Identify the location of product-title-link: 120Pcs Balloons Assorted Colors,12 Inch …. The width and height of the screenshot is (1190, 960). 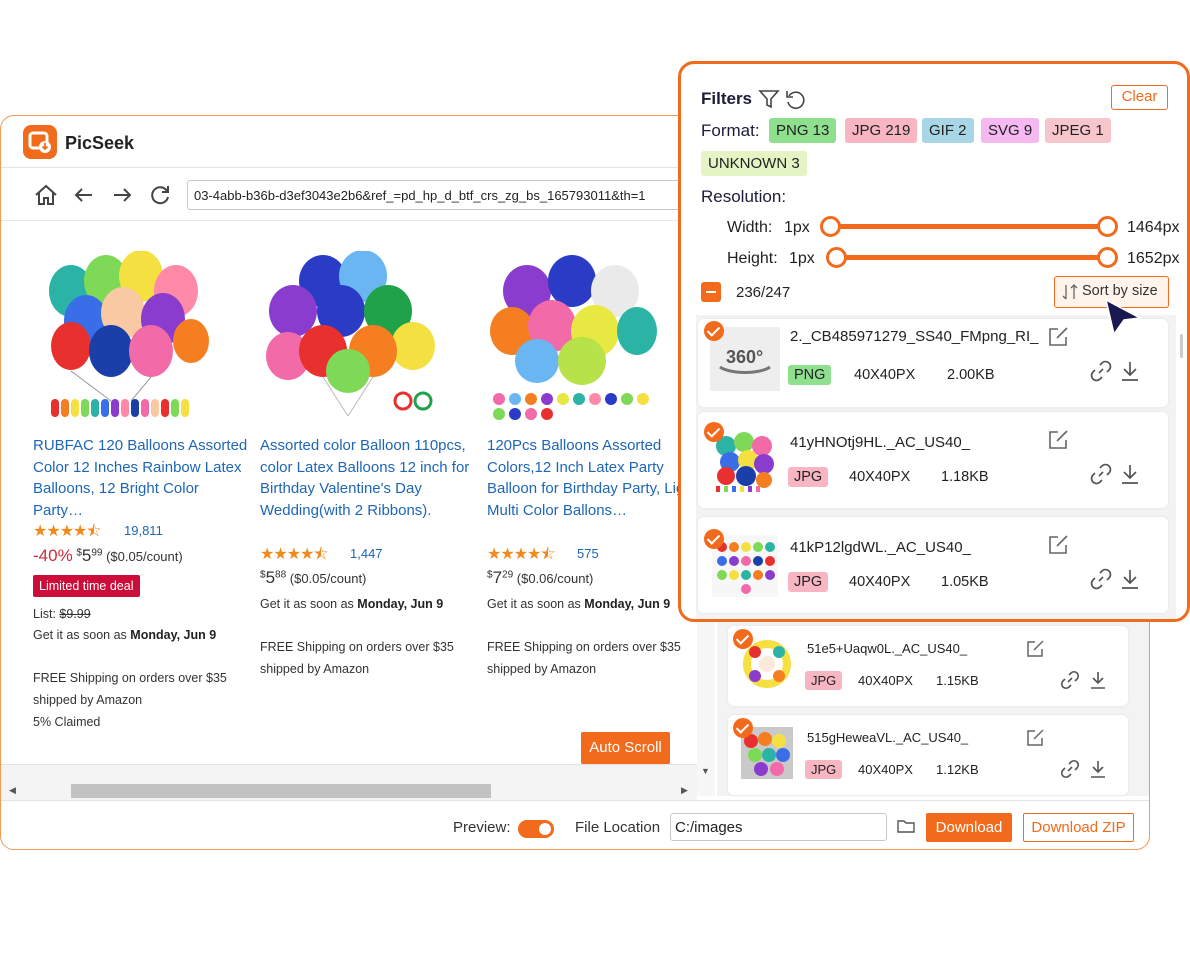
(594, 478).